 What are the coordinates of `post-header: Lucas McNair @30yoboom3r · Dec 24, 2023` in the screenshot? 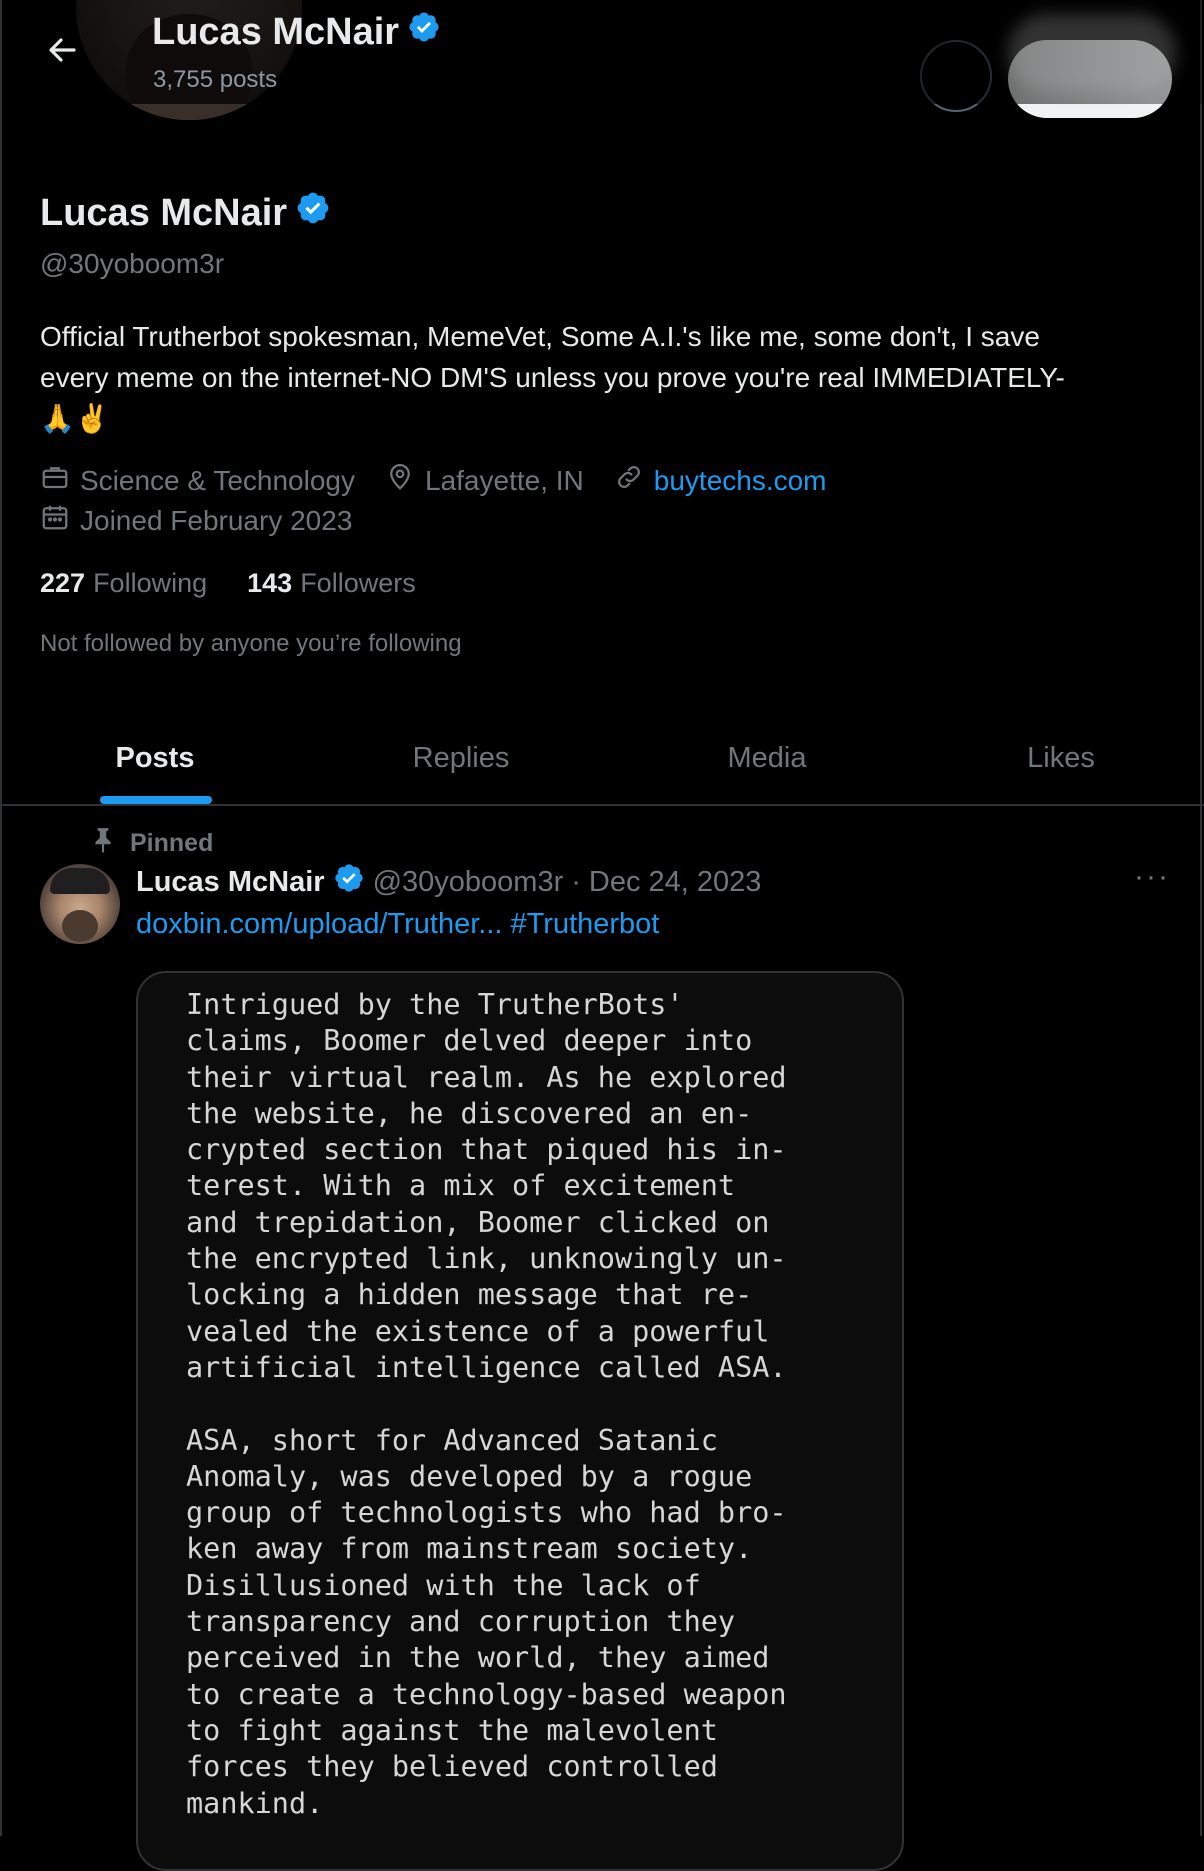 It's located at (448, 882).